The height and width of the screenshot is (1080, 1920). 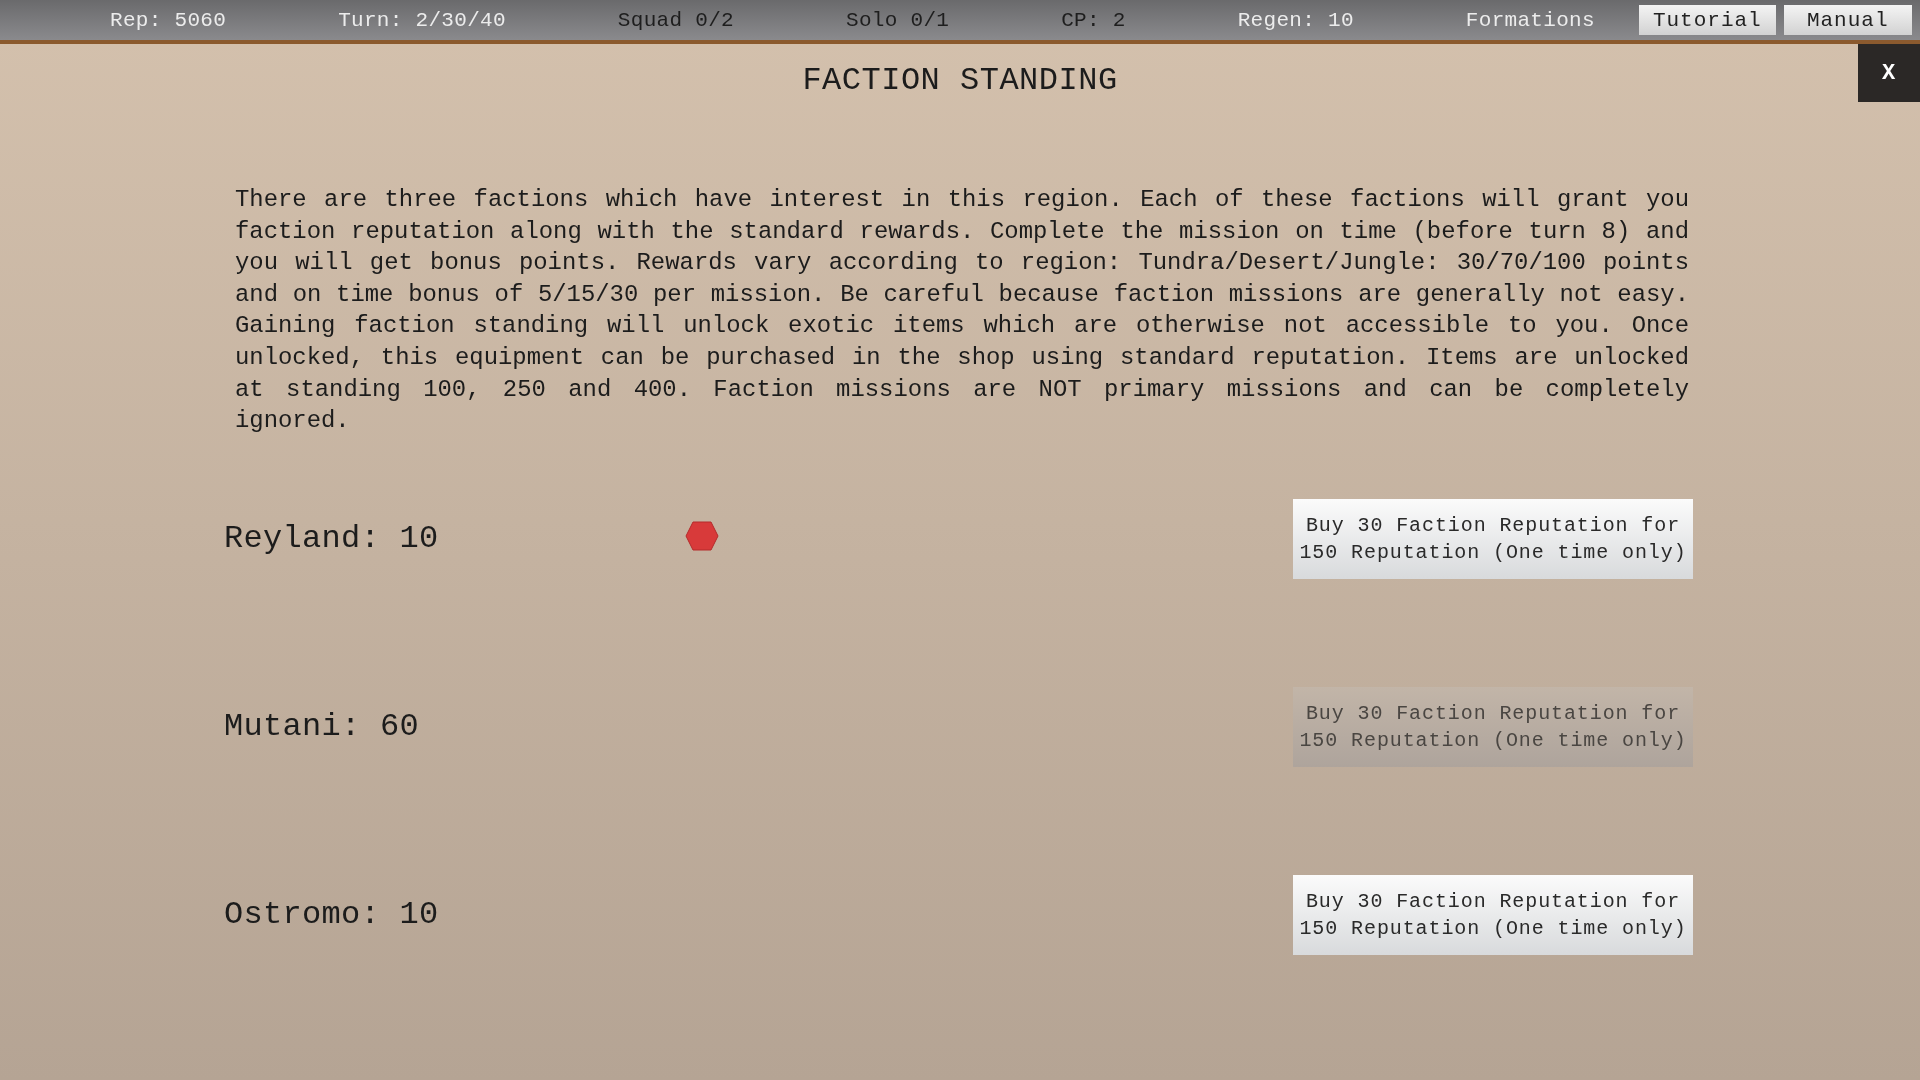 What do you see at coordinates (1295, 20) in the screenshot?
I see `stat-label: Regen: 10` at bounding box center [1295, 20].